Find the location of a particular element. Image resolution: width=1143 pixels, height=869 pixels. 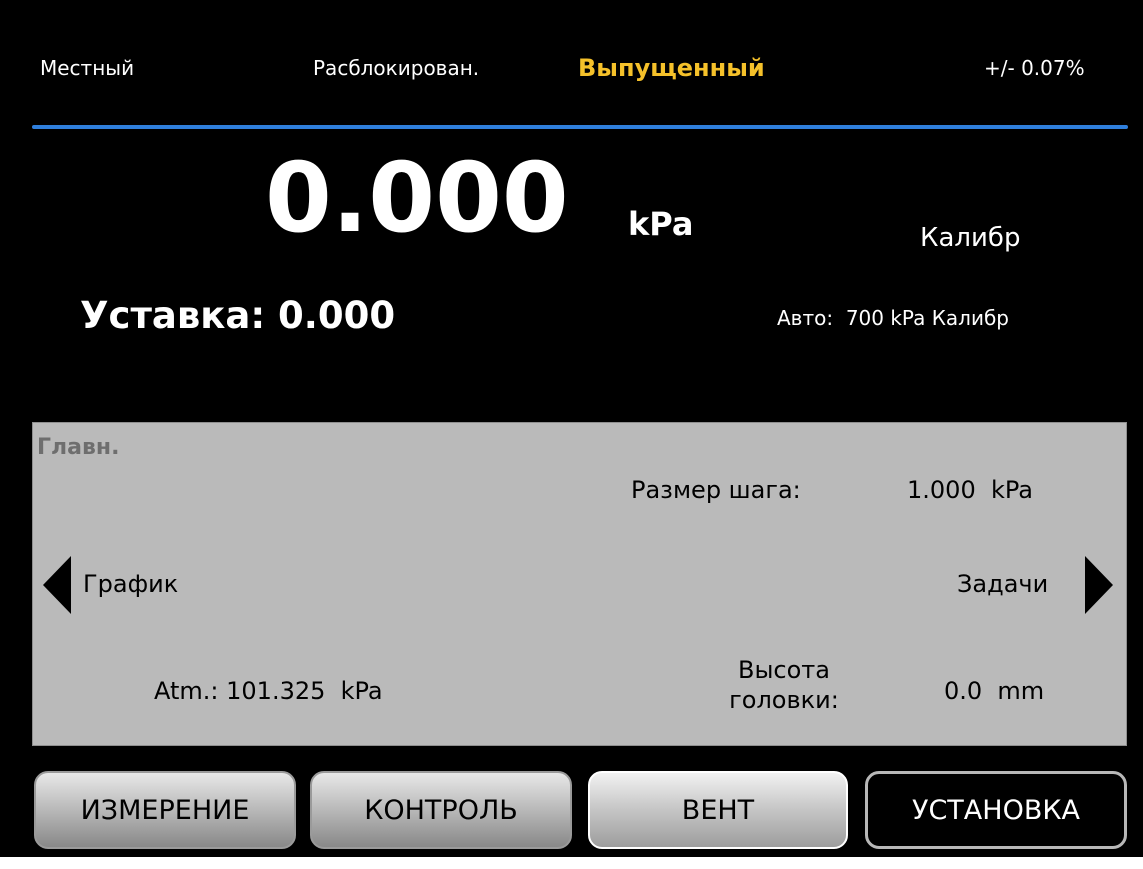

setup-button: УСТАНОВКА is located at coordinates (996, 810).